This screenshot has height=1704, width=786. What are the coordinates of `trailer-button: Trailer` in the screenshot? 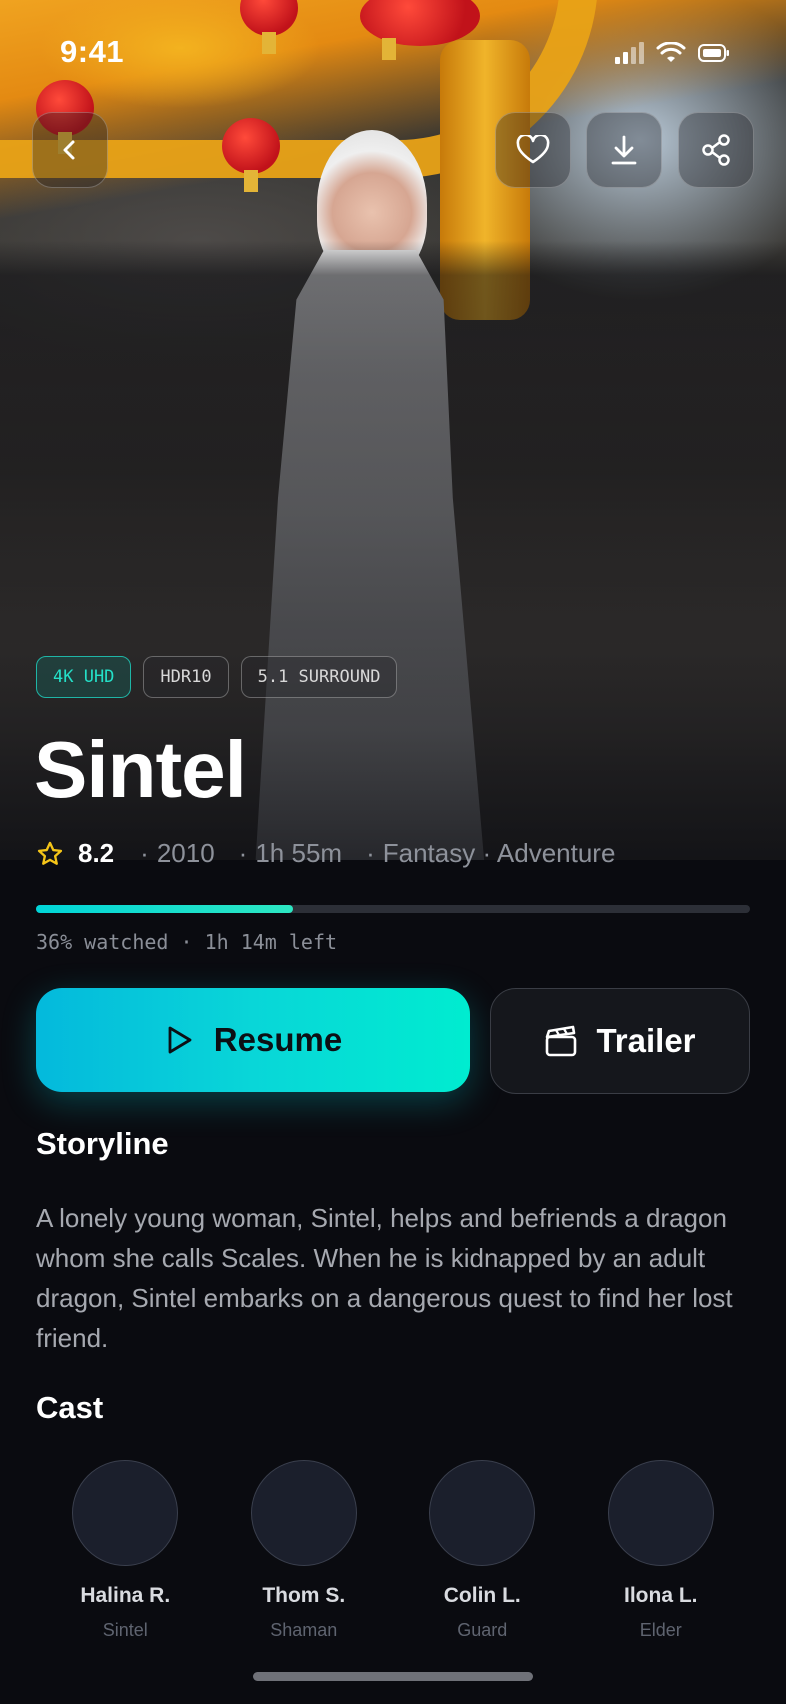 It's located at (620, 1041).